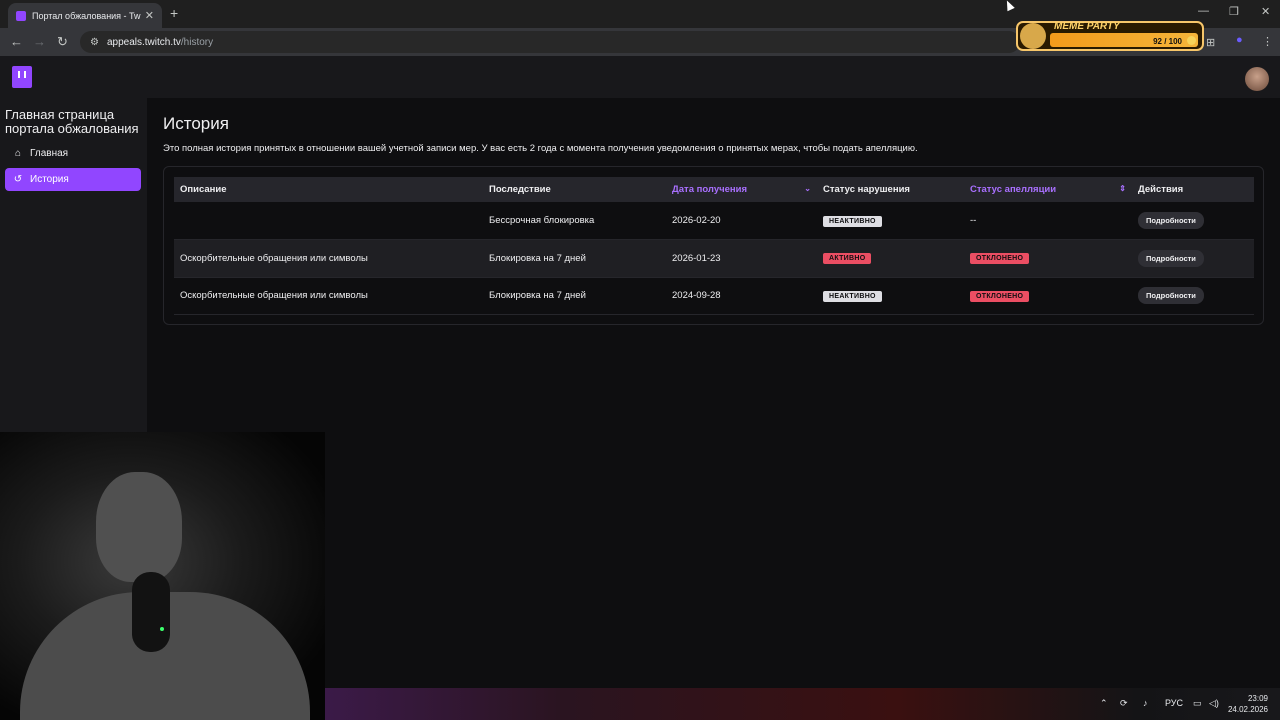 The image size is (1280, 720). What do you see at coordinates (149, 15) in the screenshot?
I see `tab-close-icon: ✕` at bounding box center [149, 15].